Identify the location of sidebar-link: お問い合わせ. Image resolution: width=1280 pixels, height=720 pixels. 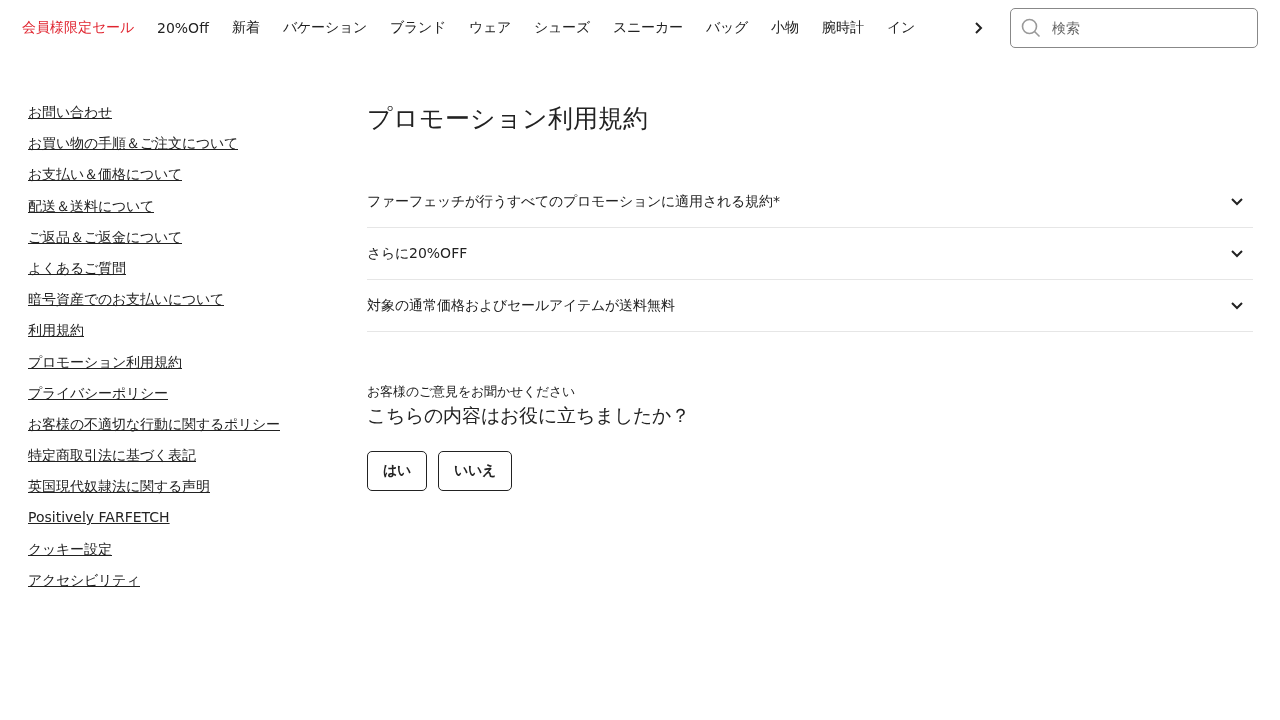
(70, 112).